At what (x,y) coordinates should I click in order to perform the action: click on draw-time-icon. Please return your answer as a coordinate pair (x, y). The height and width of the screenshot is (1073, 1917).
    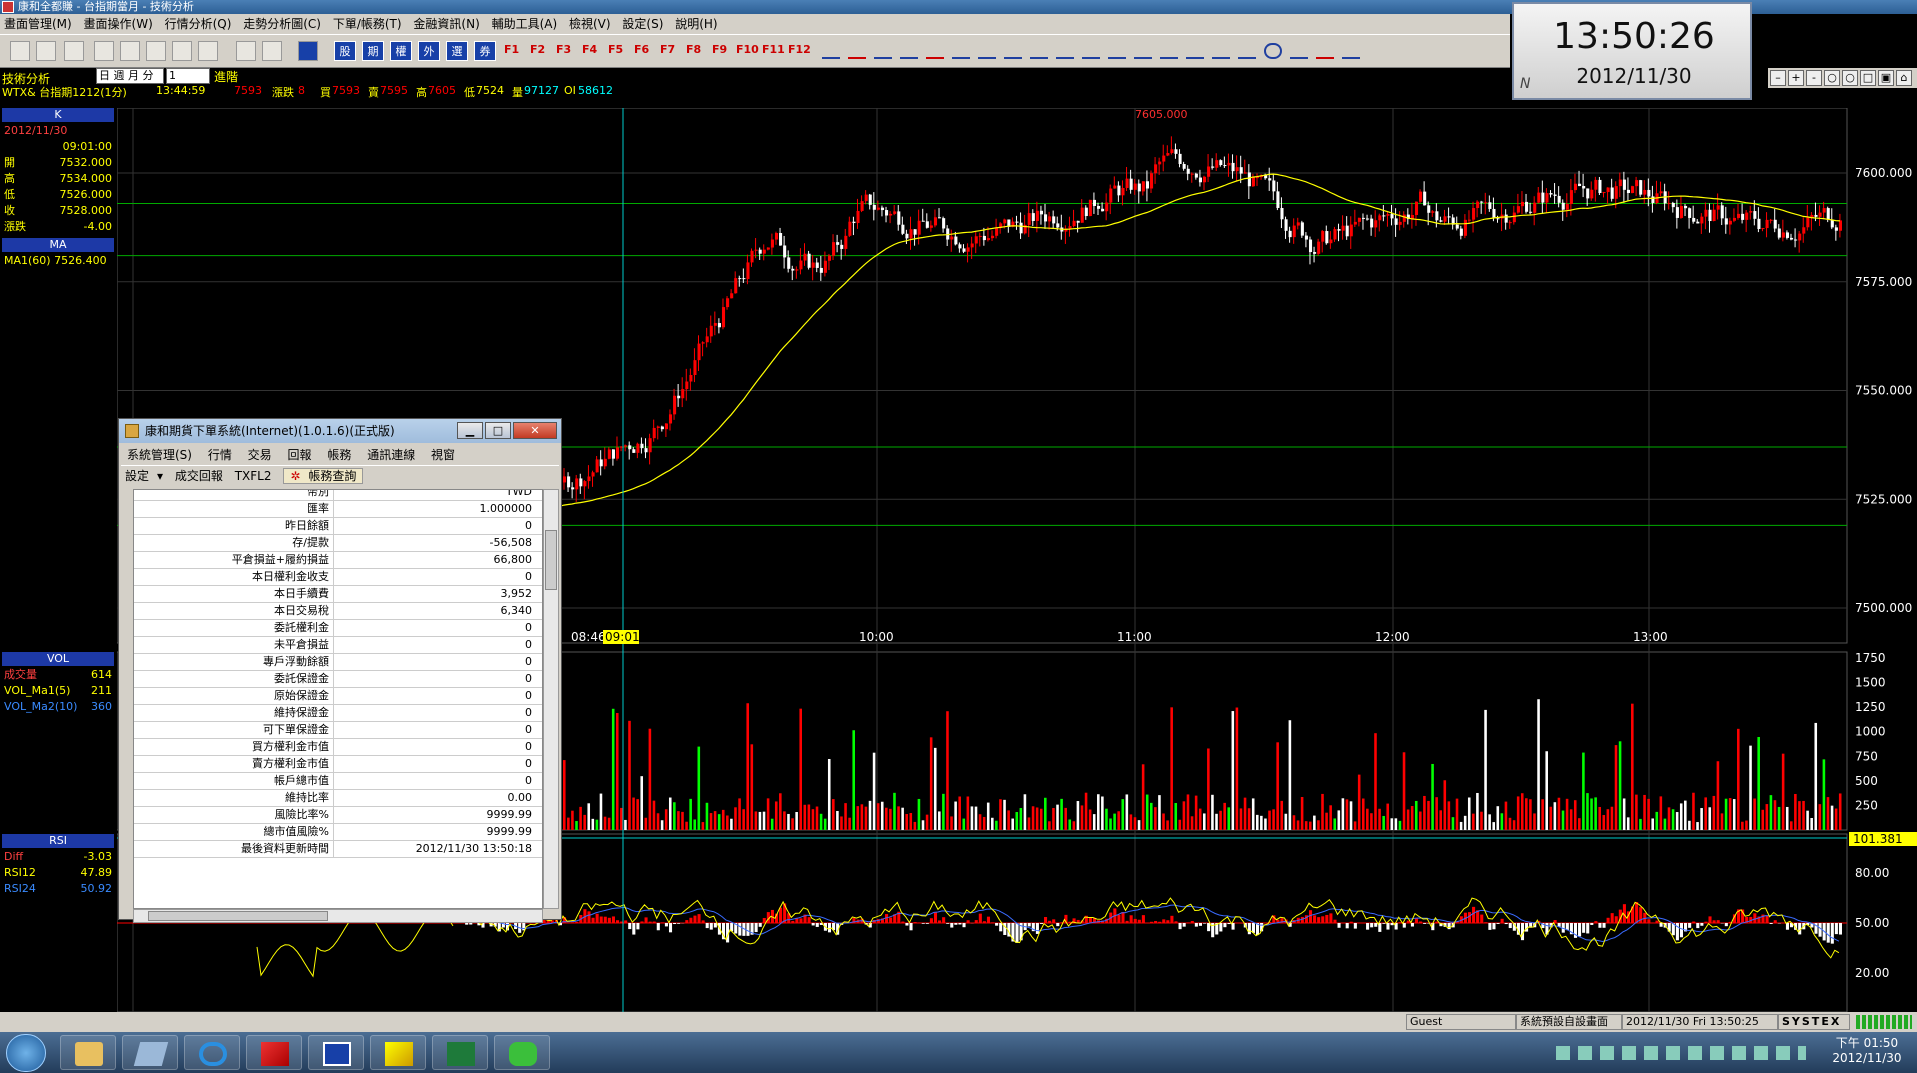
    Looking at the image, I should click on (1195, 51).